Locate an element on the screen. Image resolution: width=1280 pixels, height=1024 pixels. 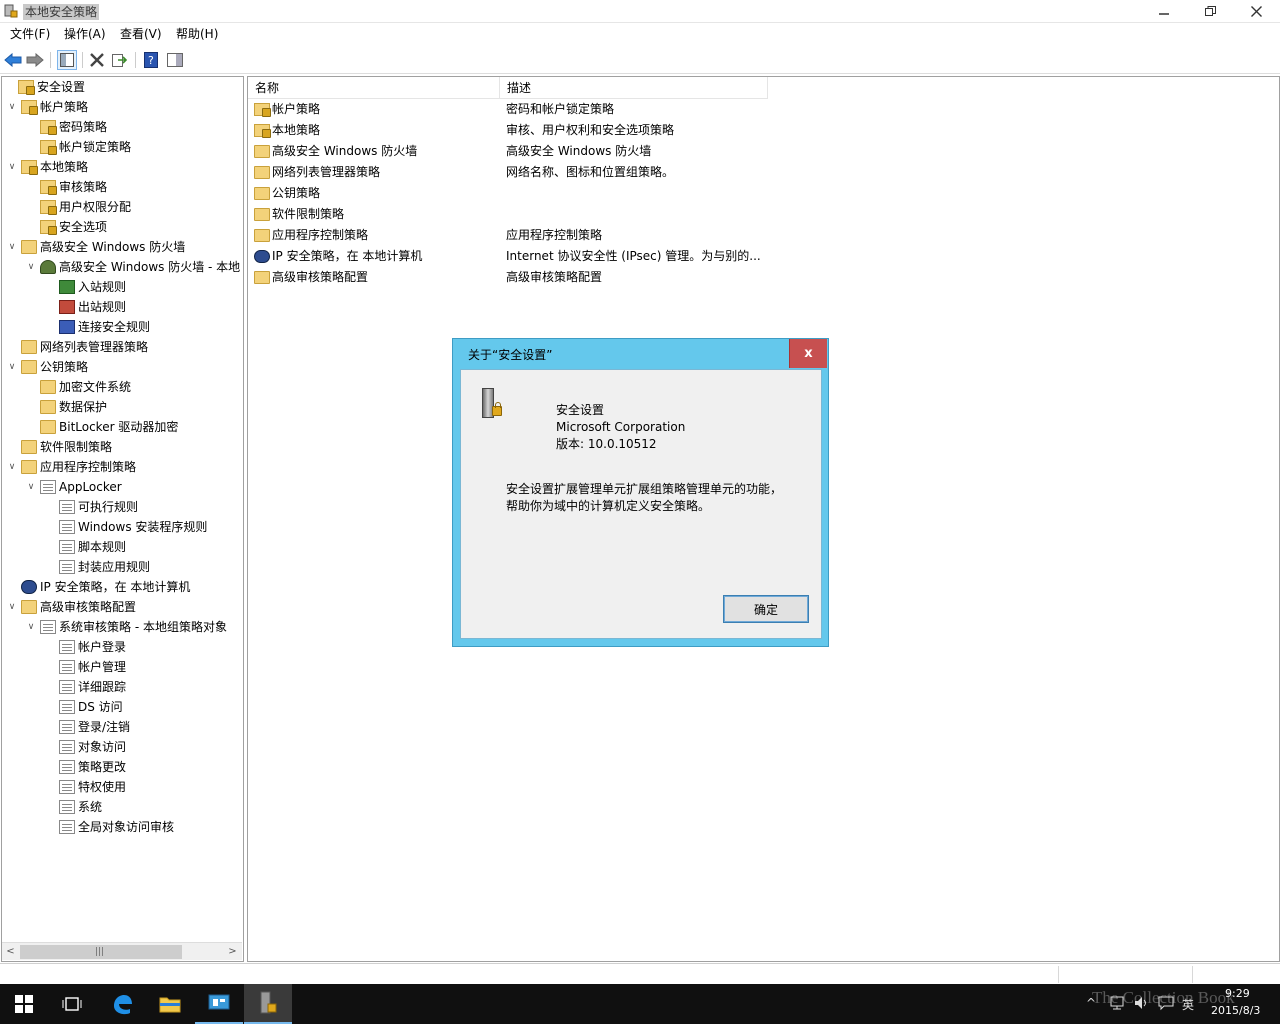
export-list-button is located at coordinates (120, 60).